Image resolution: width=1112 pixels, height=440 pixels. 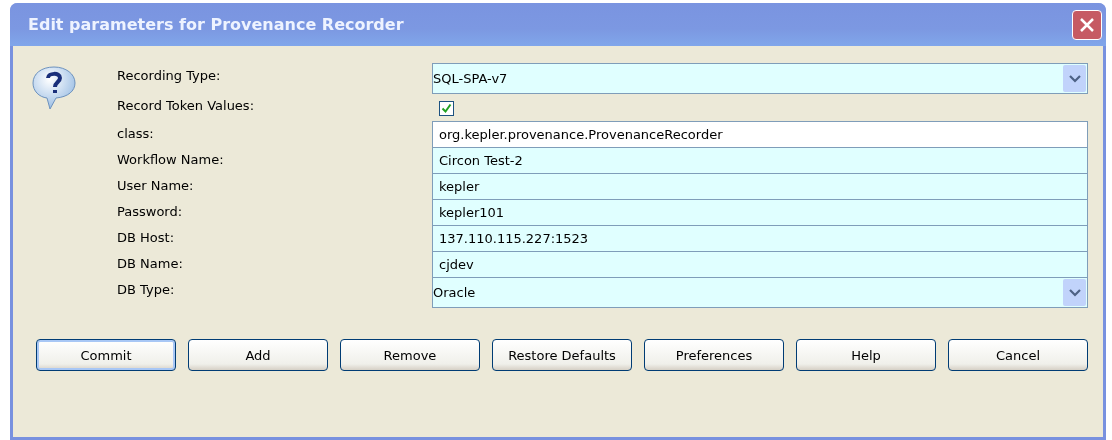 I want to click on input-field: Circon Test-2, so click(x=760, y=160).